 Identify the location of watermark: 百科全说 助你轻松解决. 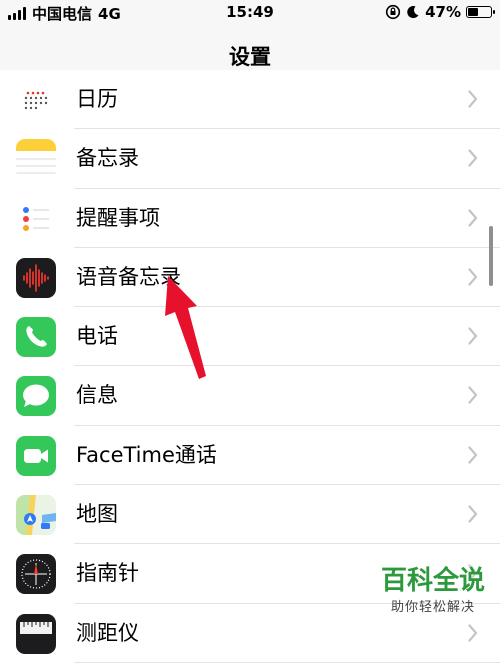
(433, 590).